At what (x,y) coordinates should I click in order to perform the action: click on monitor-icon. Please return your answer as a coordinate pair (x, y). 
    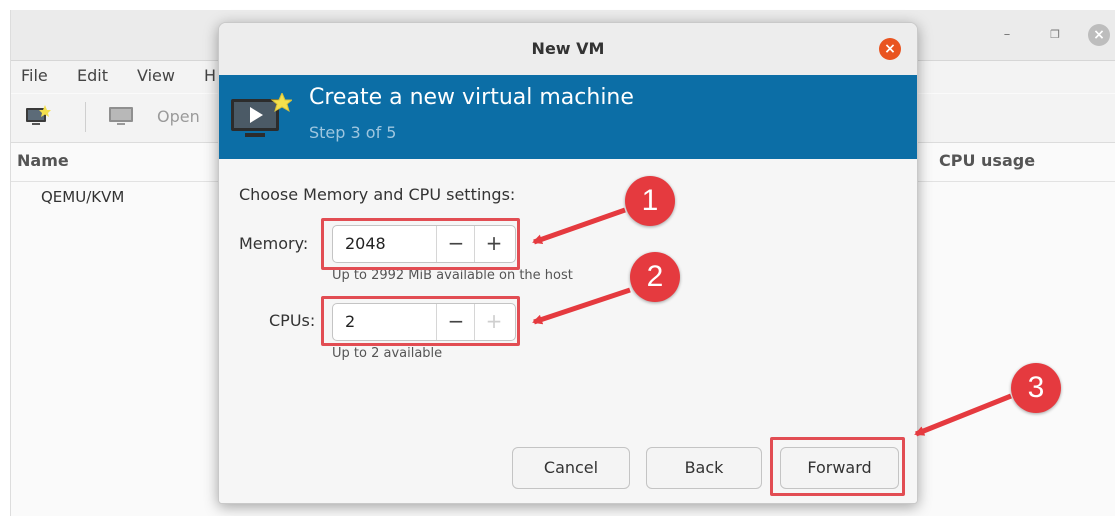
    Looking at the image, I should click on (121, 116).